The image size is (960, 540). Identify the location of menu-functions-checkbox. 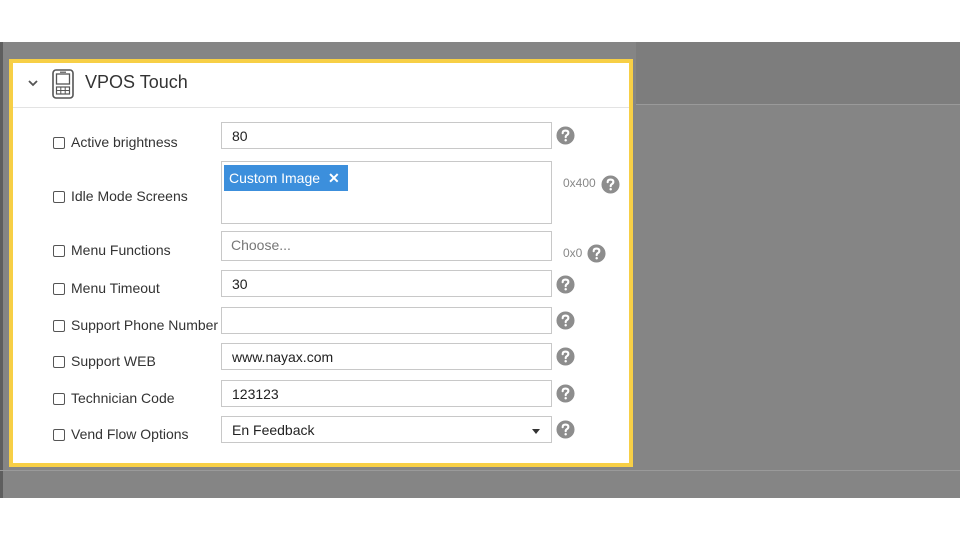
(59, 251).